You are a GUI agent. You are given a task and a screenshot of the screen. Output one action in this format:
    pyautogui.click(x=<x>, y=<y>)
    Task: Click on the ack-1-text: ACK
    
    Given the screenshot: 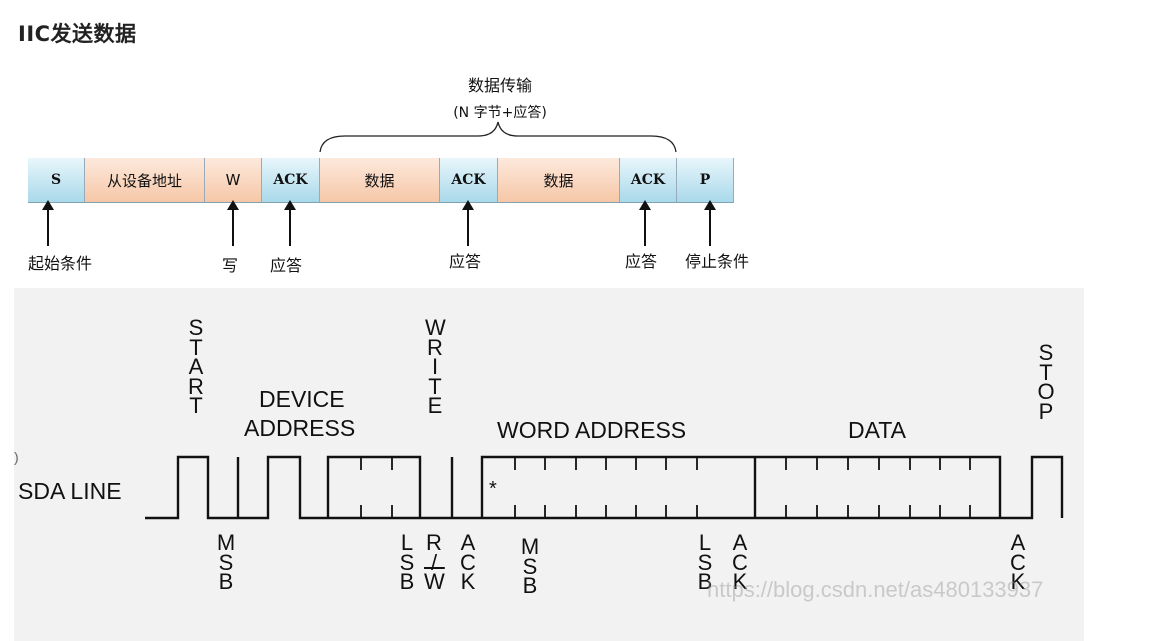 What is the action you would take?
    pyautogui.click(x=468, y=562)
    